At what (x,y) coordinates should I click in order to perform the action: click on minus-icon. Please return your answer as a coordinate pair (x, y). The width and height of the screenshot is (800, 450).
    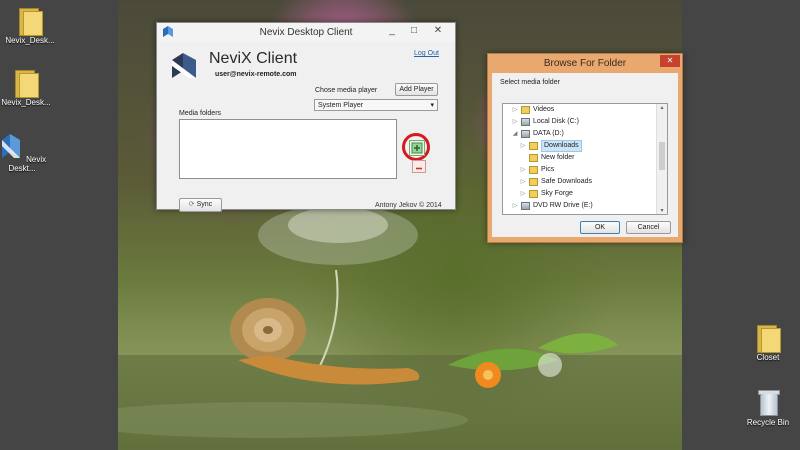
    Looking at the image, I should click on (419, 168).